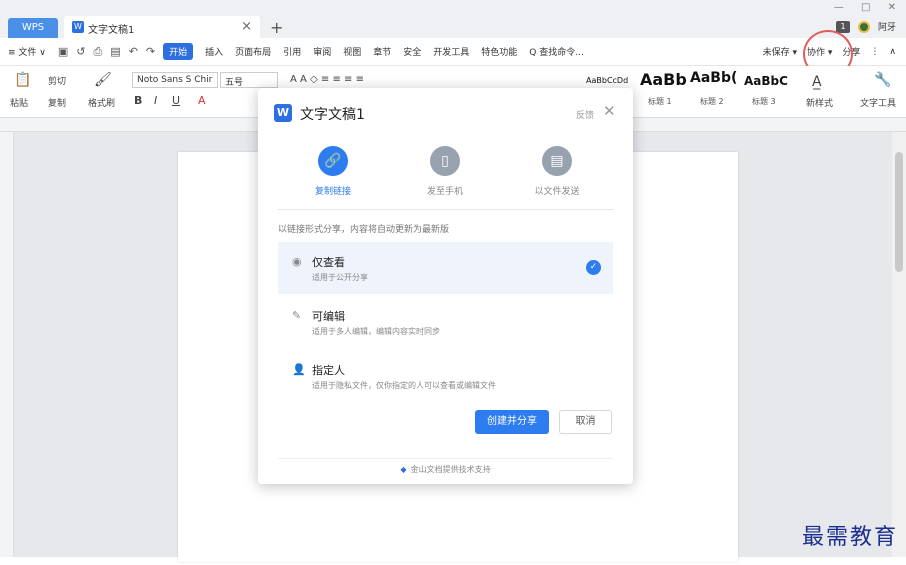 The height and width of the screenshot is (565, 906). Describe the element at coordinates (202, 100) in the screenshot. I see `font-color-button: A` at that location.